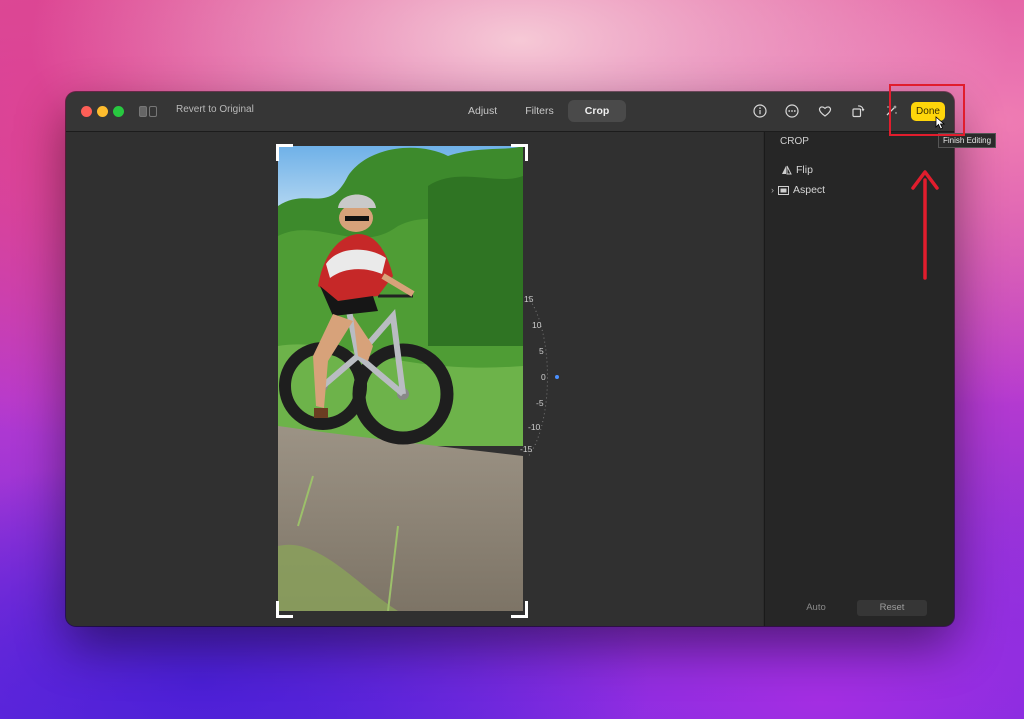  Describe the element at coordinates (809, 190) in the screenshot. I see `aspect-label: Aspect` at that location.